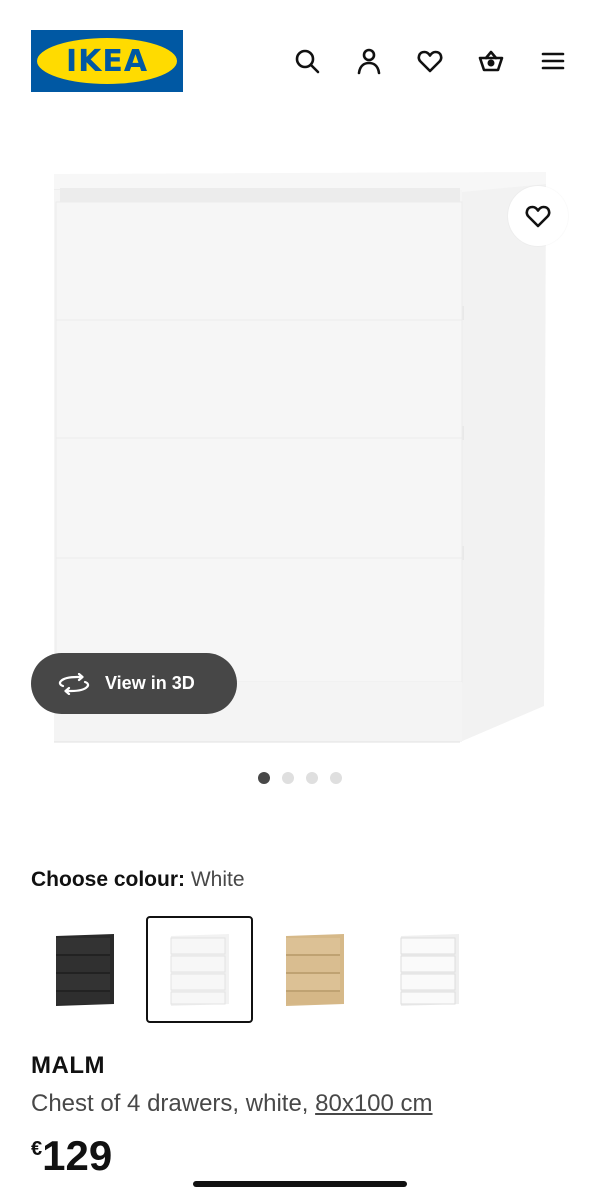 This screenshot has width=600, height=1200. Describe the element at coordinates (300, 1184) in the screenshot. I see `home-indicator` at that location.